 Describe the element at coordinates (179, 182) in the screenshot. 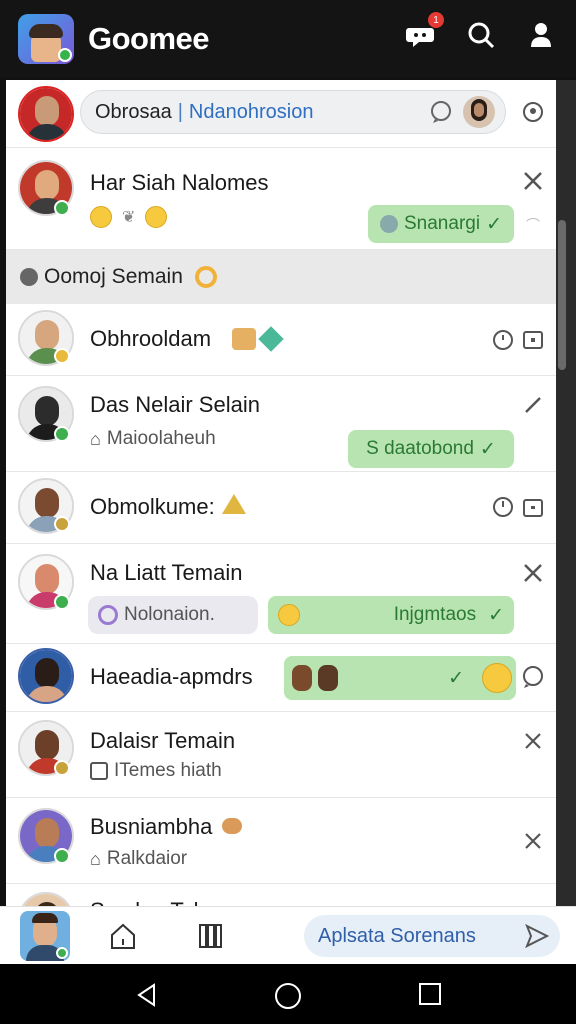

I see `chat-name: Har Siah Nalomes` at that location.